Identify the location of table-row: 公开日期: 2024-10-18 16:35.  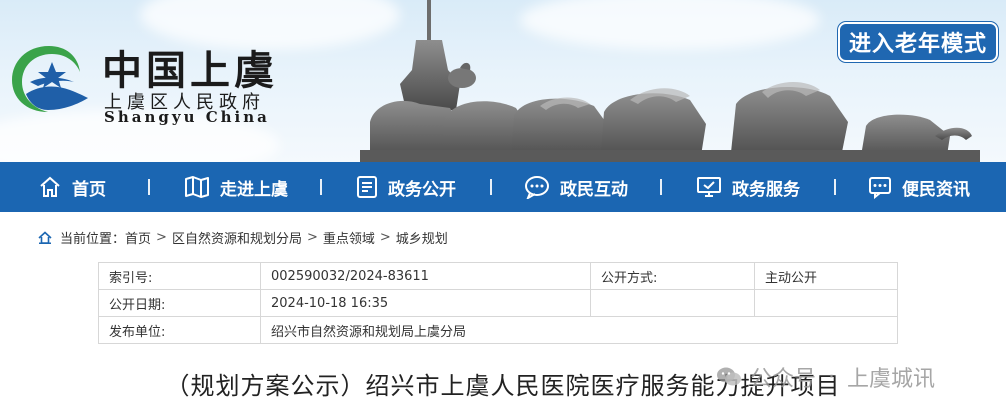
(498, 303).